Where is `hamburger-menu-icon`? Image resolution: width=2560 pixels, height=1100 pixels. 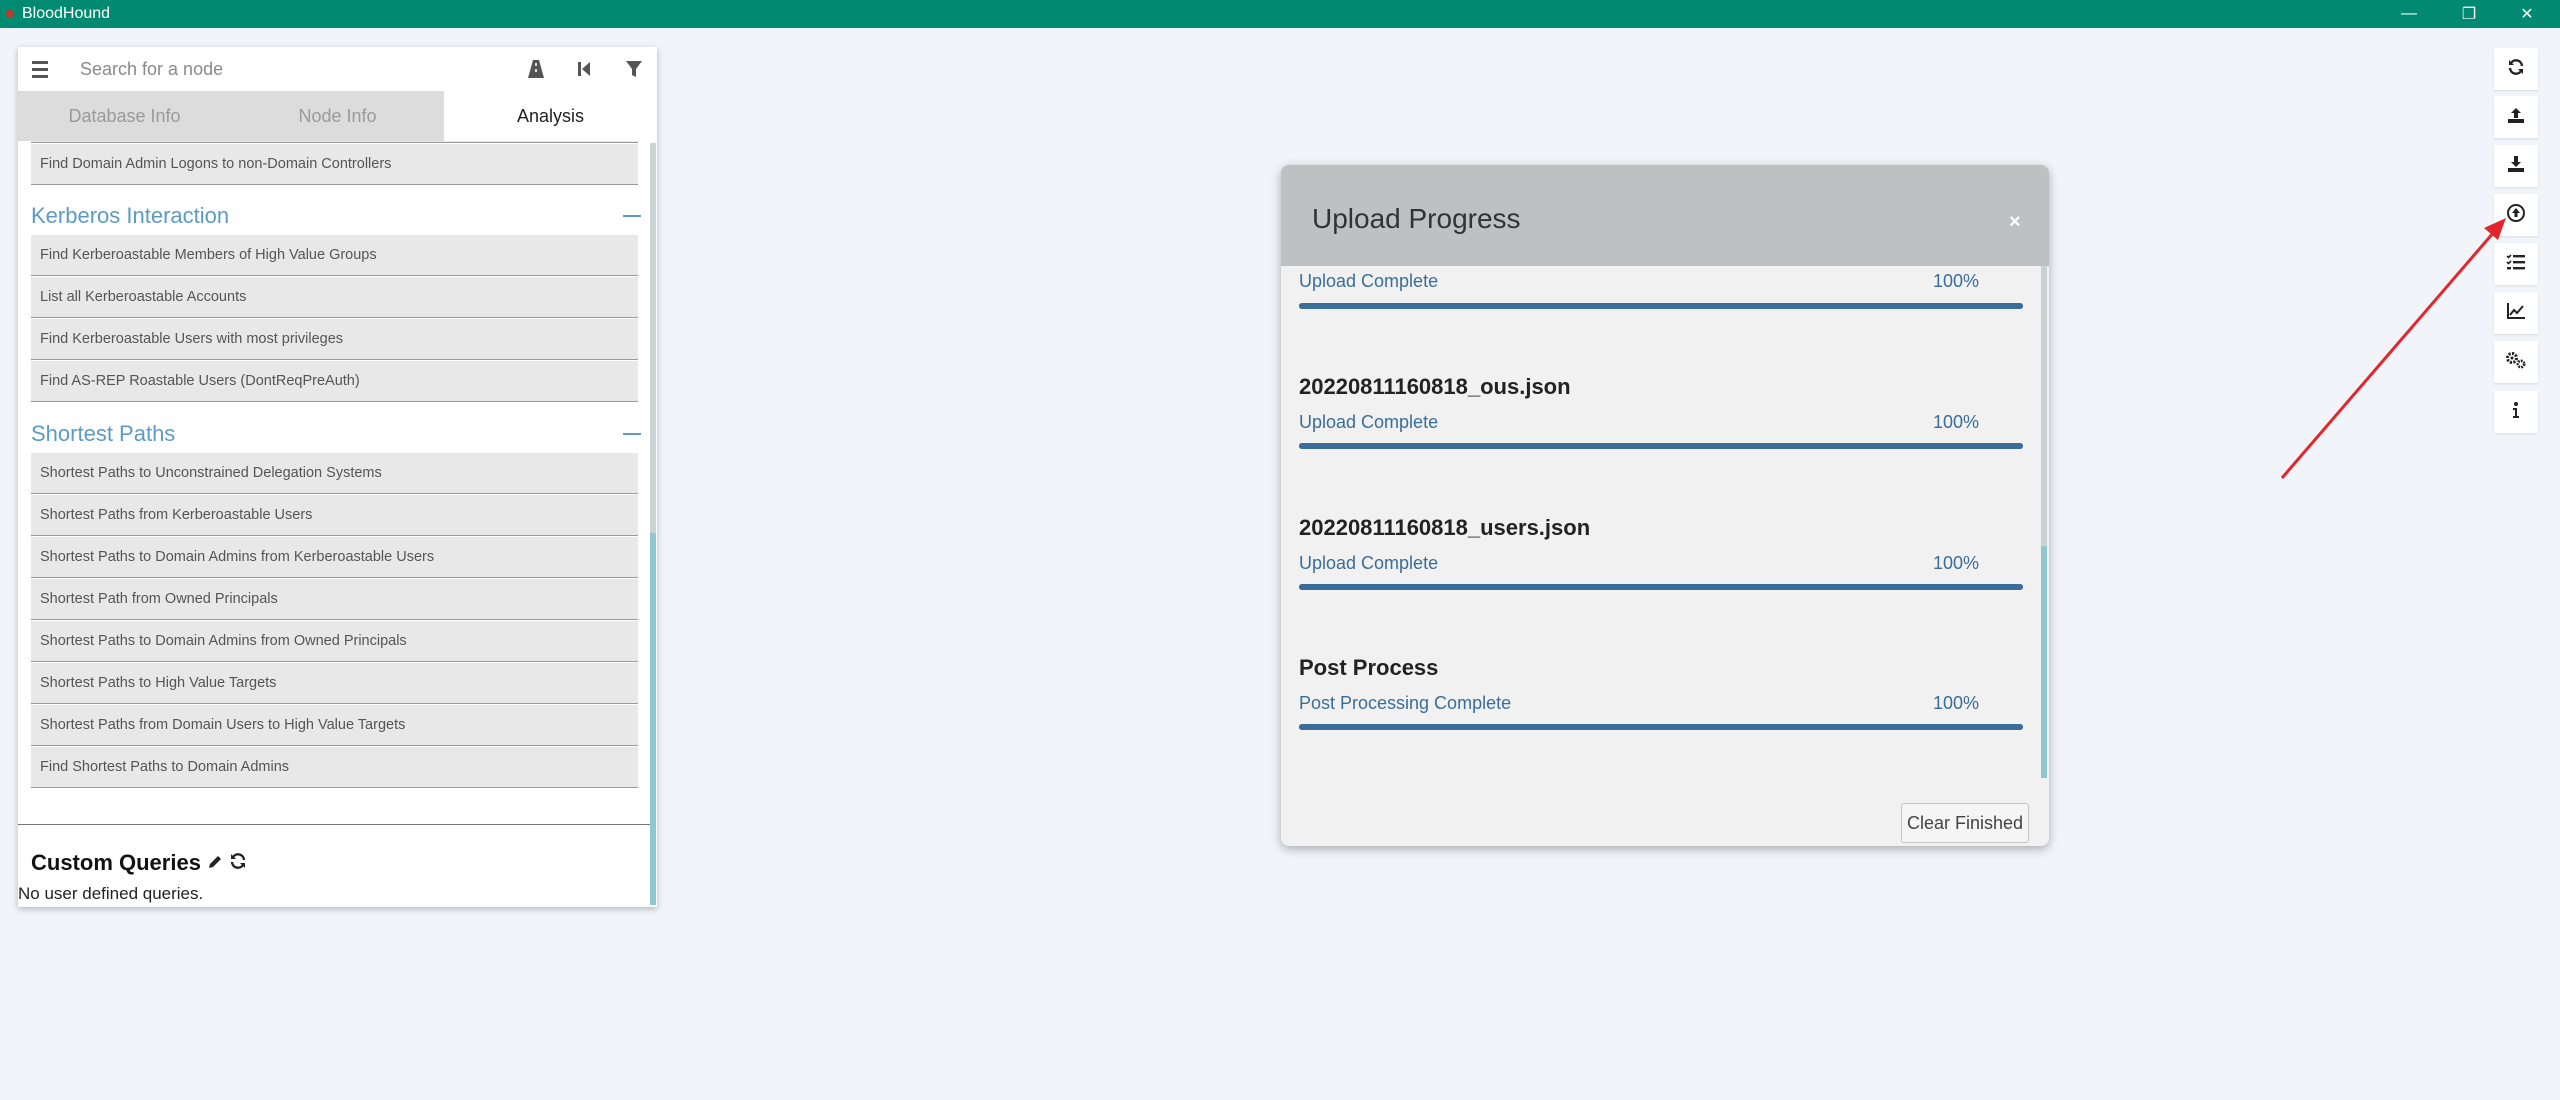 hamburger-menu-icon is located at coordinates (42, 69).